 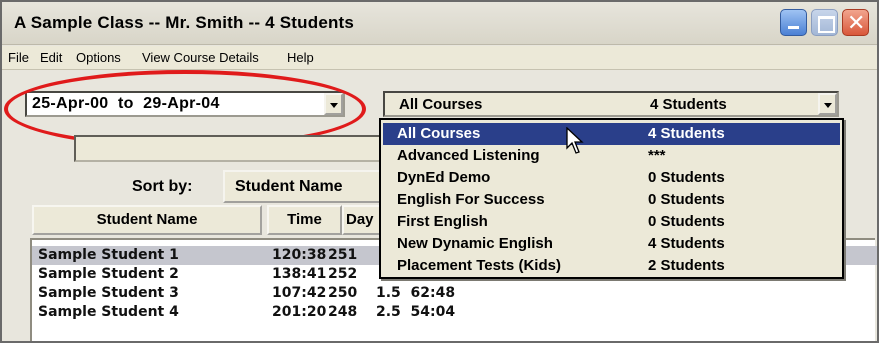 What do you see at coordinates (611, 178) in the screenshot?
I see `course-option: DynEd Demo 0 Students` at bounding box center [611, 178].